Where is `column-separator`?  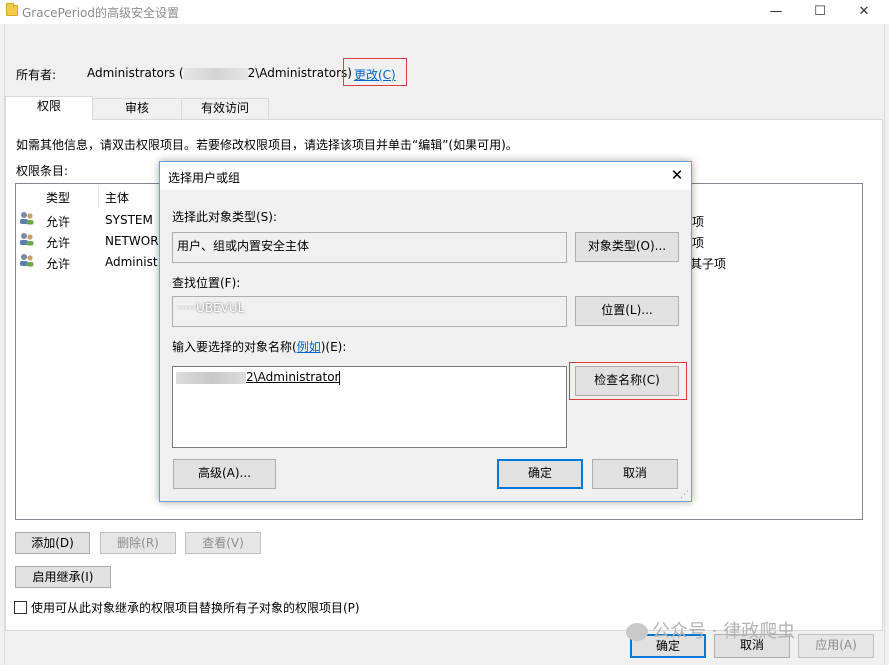
column-separator is located at coordinates (98, 197).